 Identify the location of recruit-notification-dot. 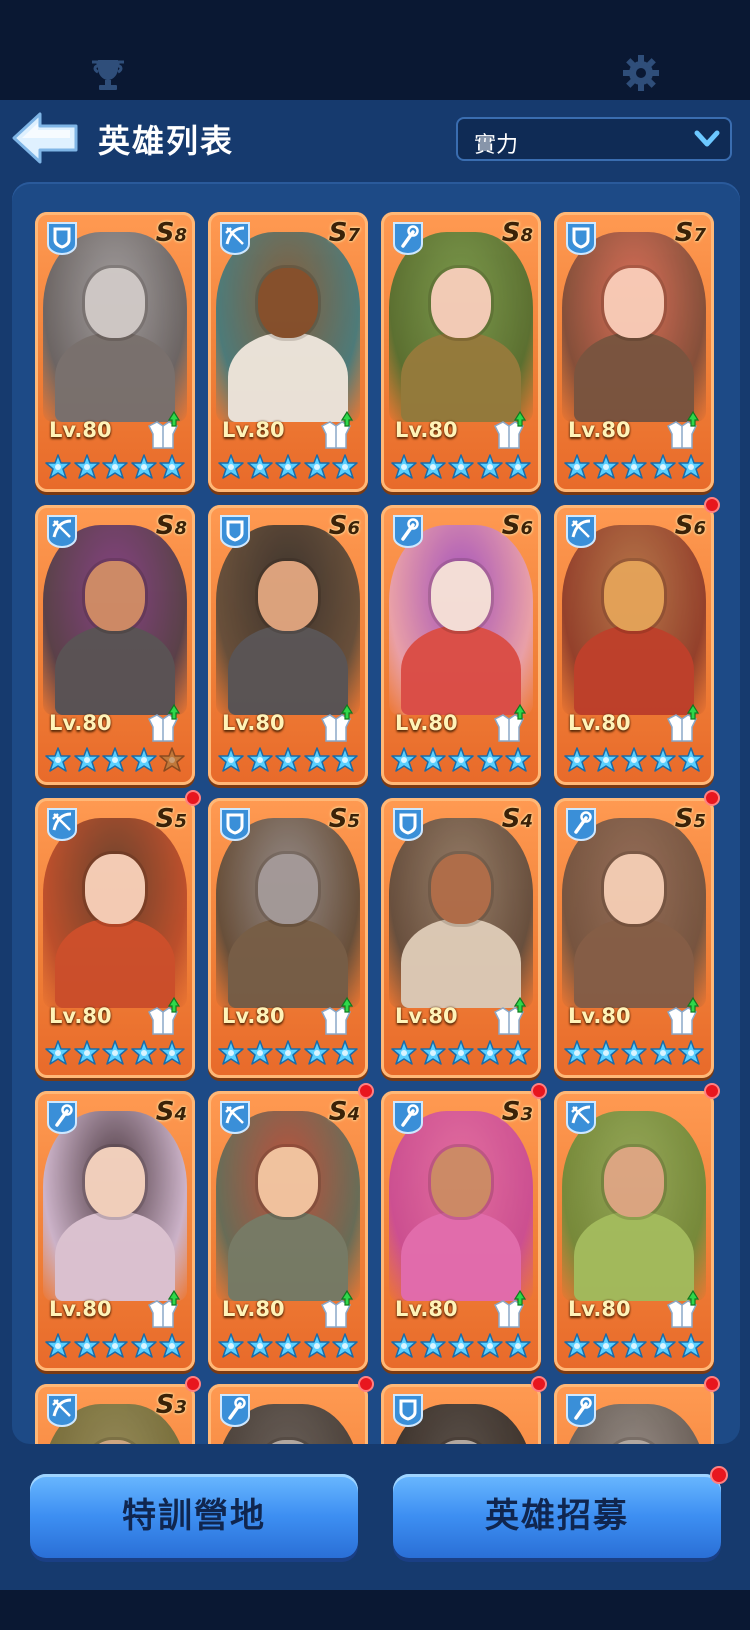
(719, 1475).